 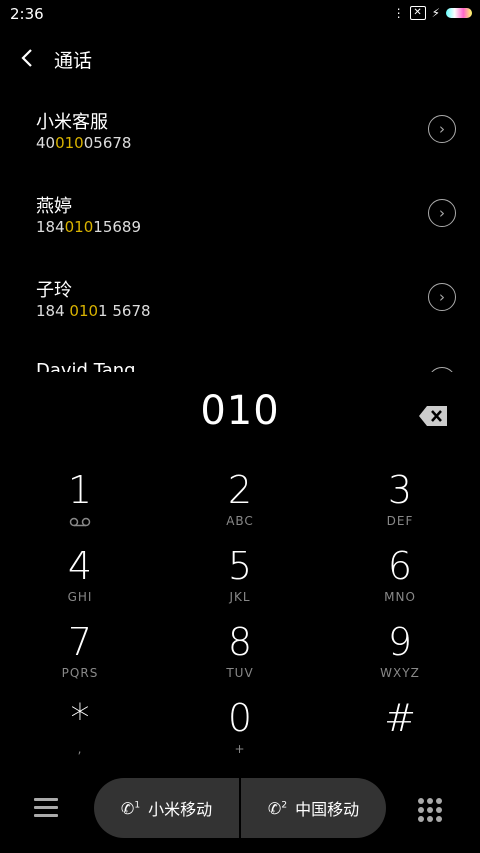 What do you see at coordinates (435, 13) in the screenshot?
I see `charging-icon: ⚡` at bounding box center [435, 13].